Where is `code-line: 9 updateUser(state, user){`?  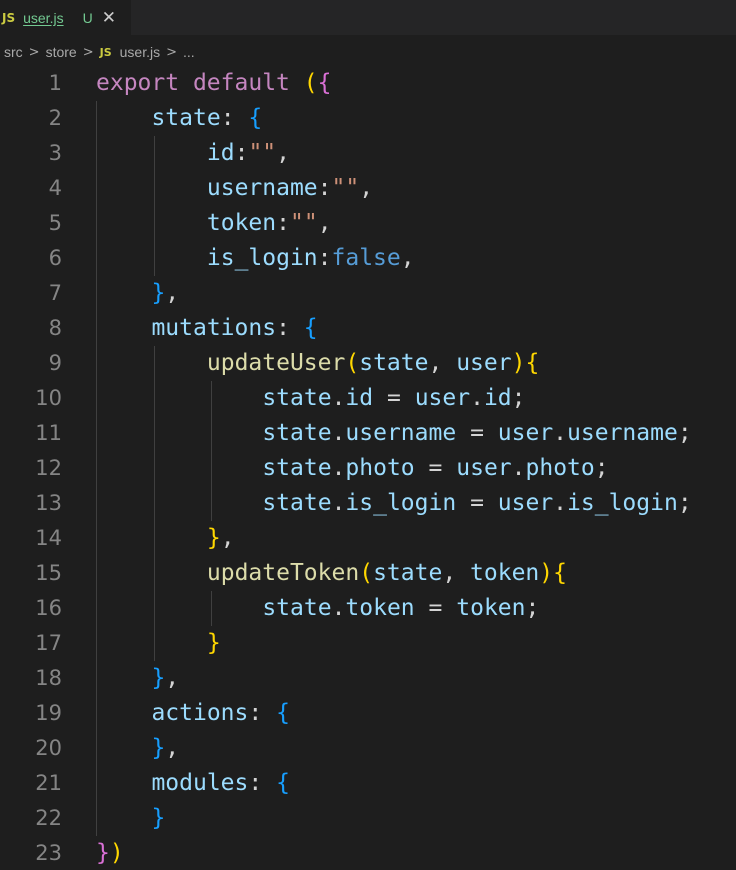 code-line: 9 updateUser(state, user){ is located at coordinates (368, 363).